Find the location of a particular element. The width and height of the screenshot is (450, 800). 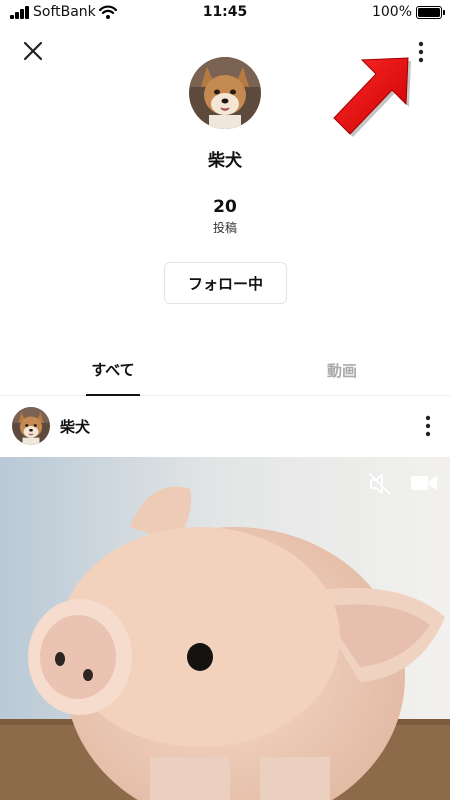

post-username: 柴犬 is located at coordinates (75, 426).